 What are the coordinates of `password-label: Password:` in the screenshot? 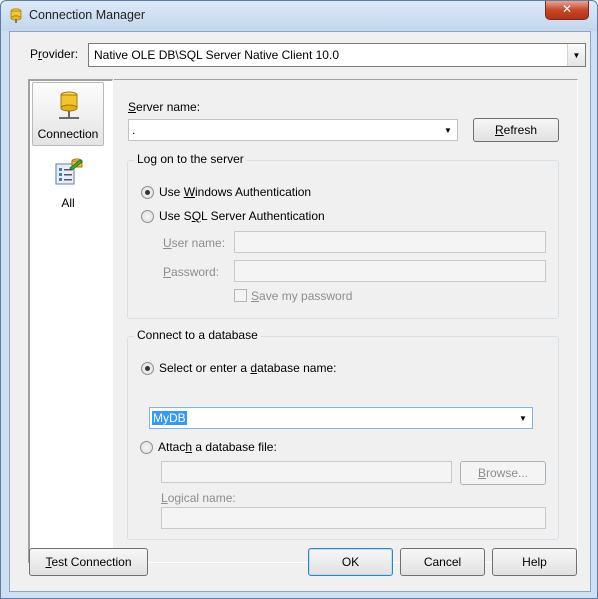 It's located at (191, 272).